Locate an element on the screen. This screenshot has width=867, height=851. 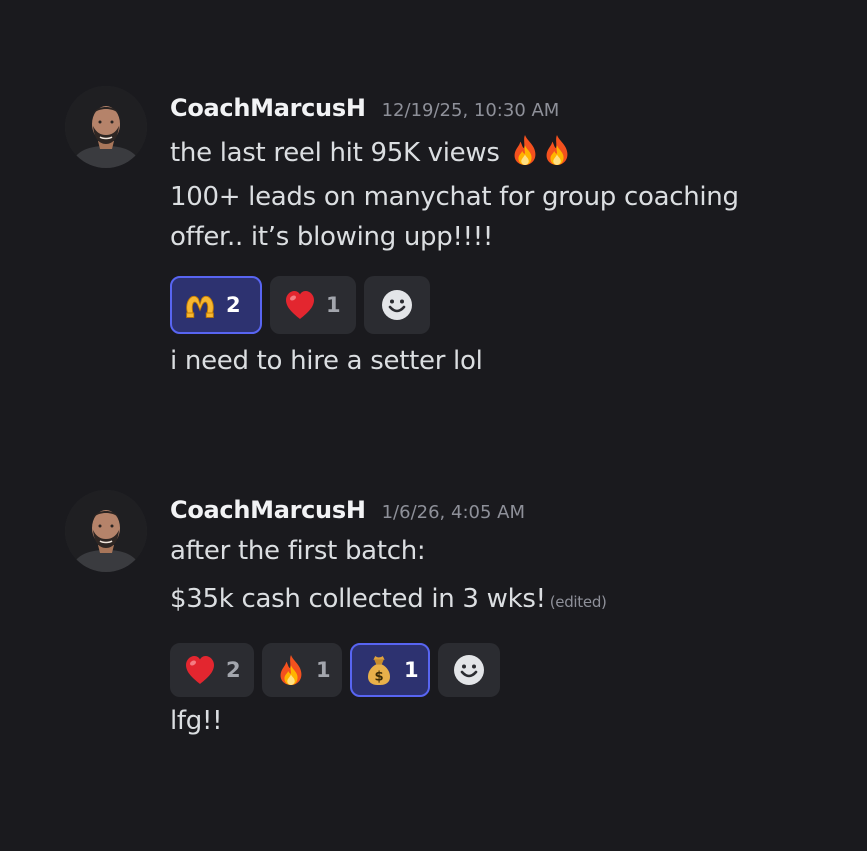
message-header: CoachMarcusH 1/6/26, 4:05 AM is located at coordinates (347, 513).